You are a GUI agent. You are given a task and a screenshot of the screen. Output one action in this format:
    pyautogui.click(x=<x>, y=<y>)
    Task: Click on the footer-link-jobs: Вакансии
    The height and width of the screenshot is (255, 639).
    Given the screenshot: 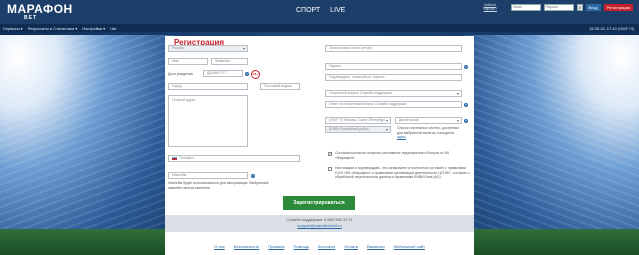 What is the action you would take?
    pyautogui.click(x=376, y=249)
    